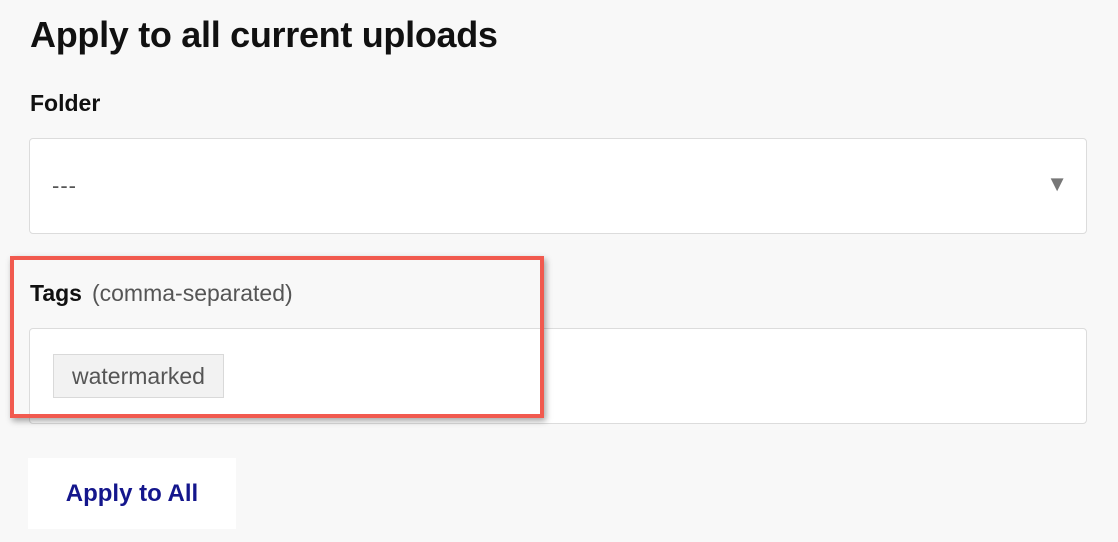 Image resolution: width=1118 pixels, height=542 pixels. I want to click on chevron-down-icon: ▼, so click(1057, 183).